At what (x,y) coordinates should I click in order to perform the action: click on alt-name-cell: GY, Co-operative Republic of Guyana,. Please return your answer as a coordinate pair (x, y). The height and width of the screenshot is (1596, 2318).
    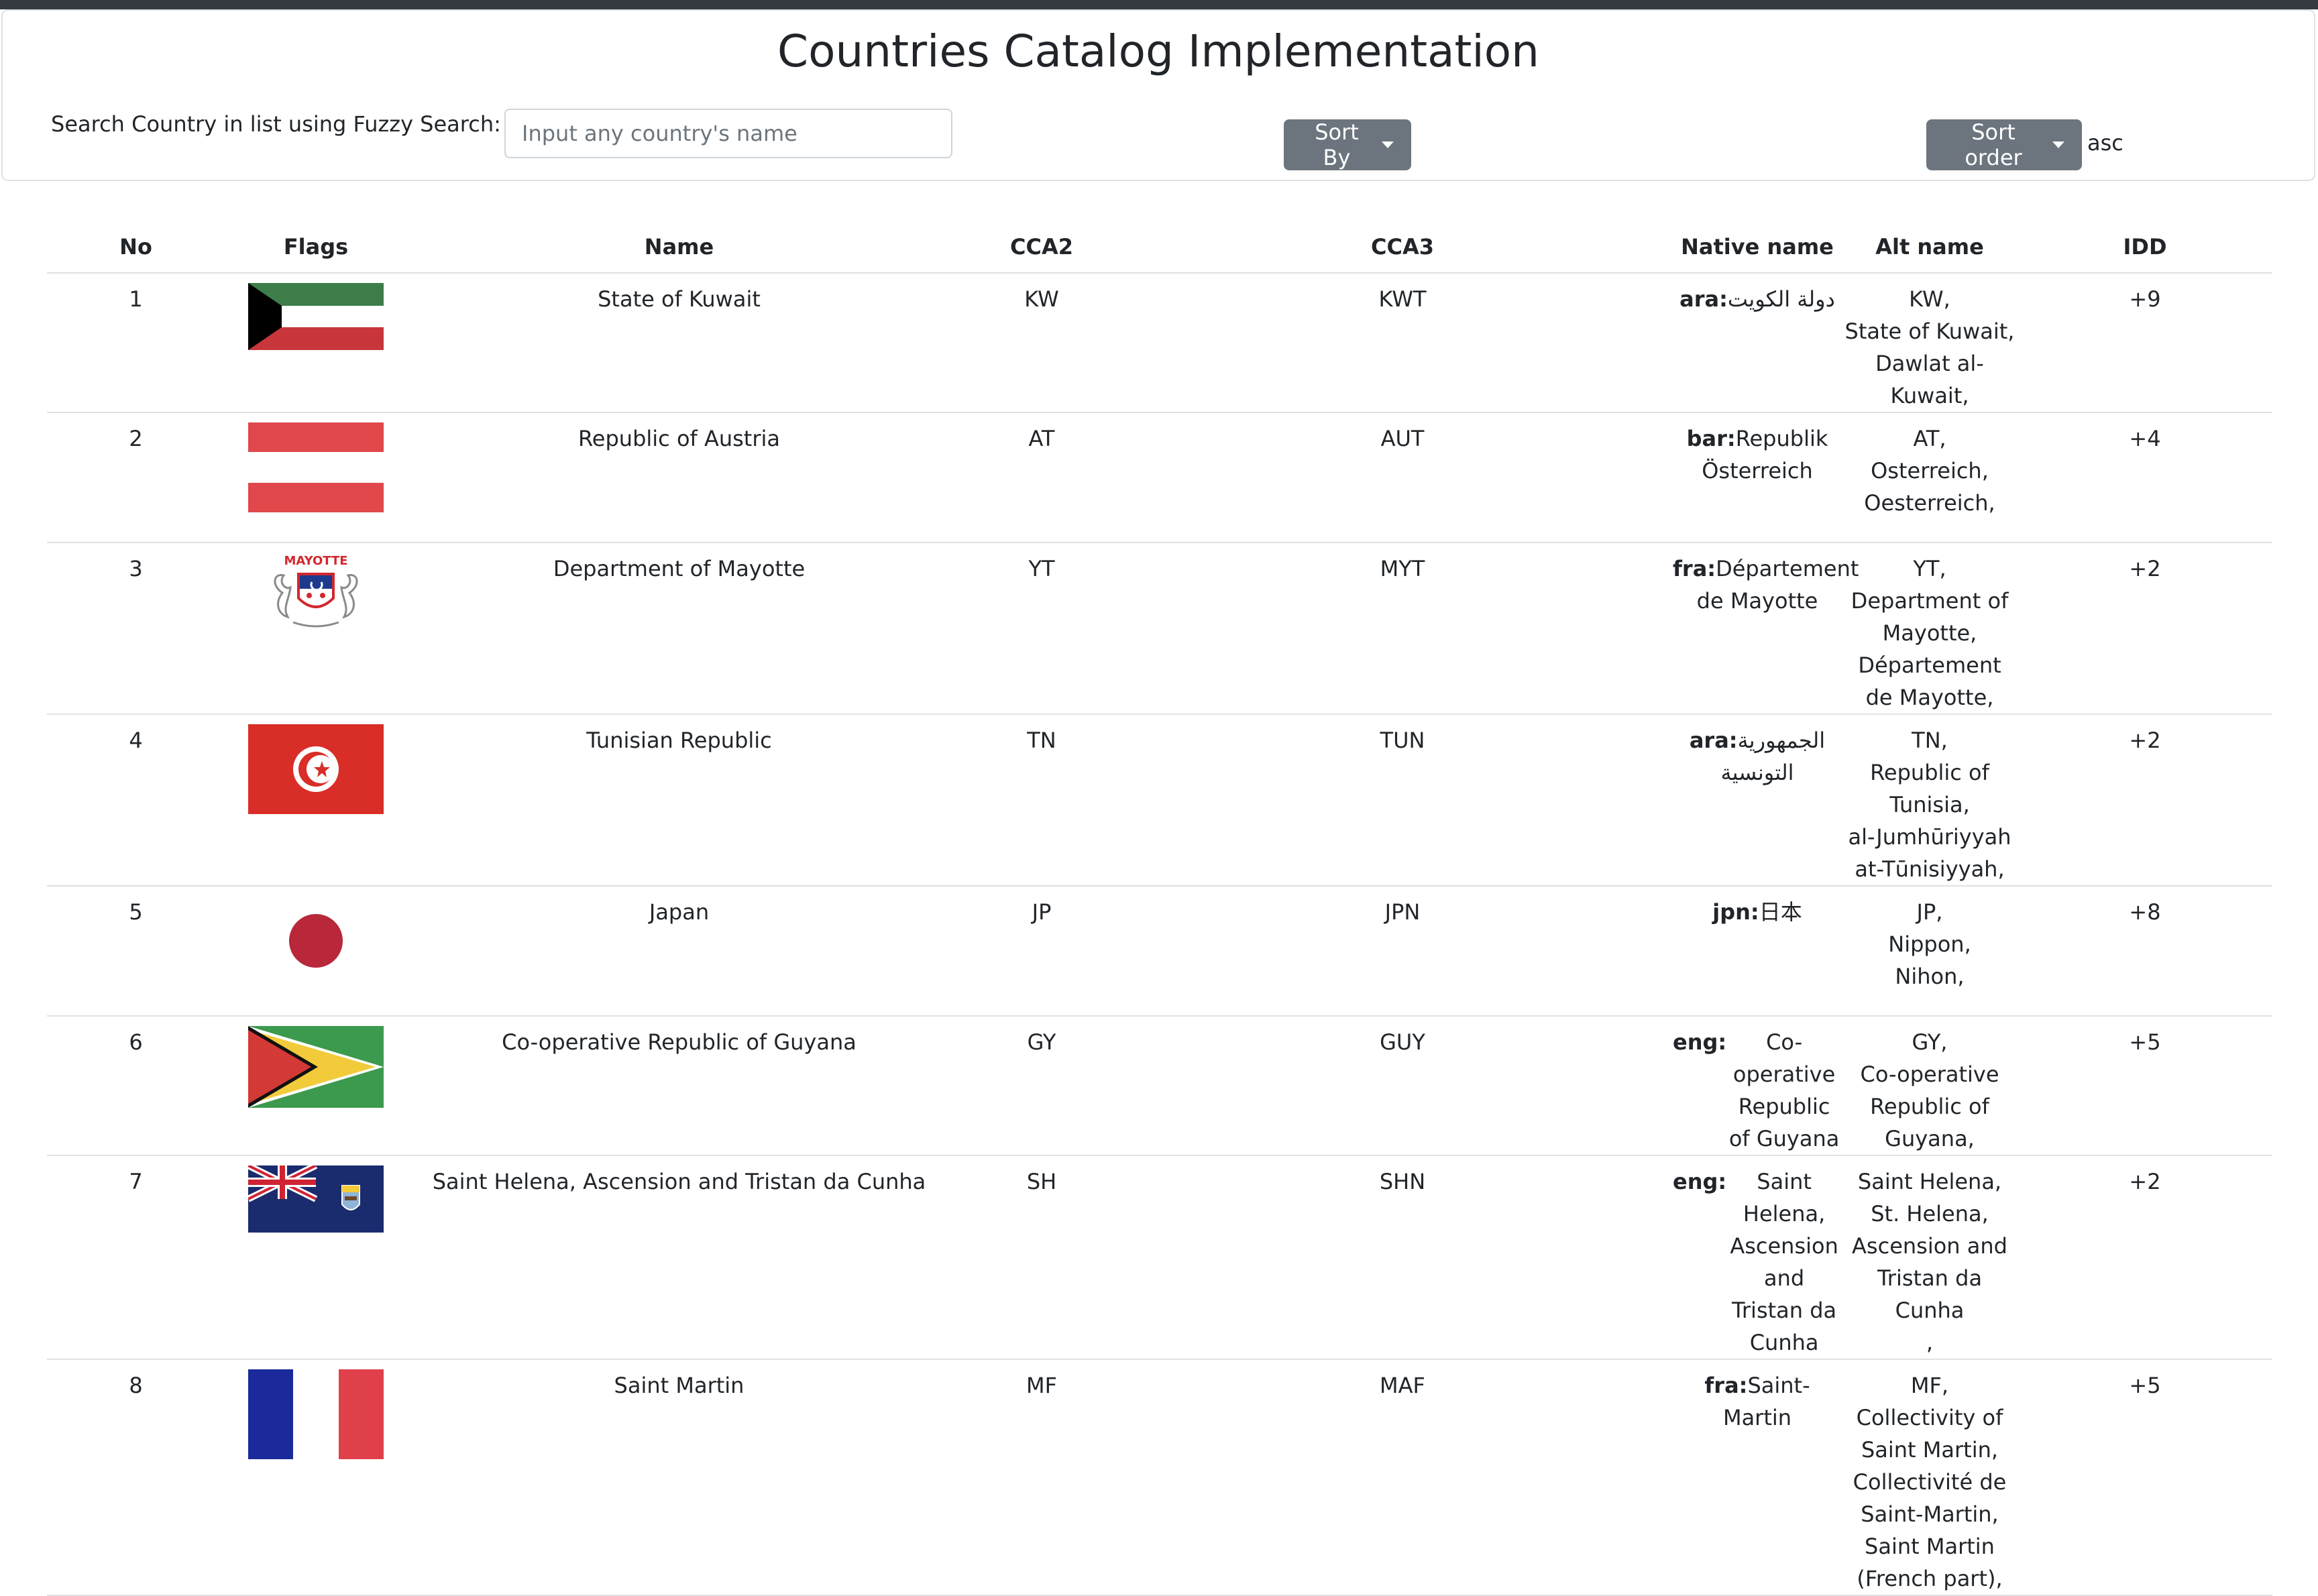
    Looking at the image, I should click on (1930, 1086).